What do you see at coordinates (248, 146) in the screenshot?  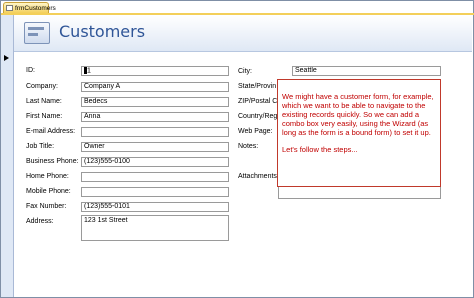 I see `notes-label: Notes:` at bounding box center [248, 146].